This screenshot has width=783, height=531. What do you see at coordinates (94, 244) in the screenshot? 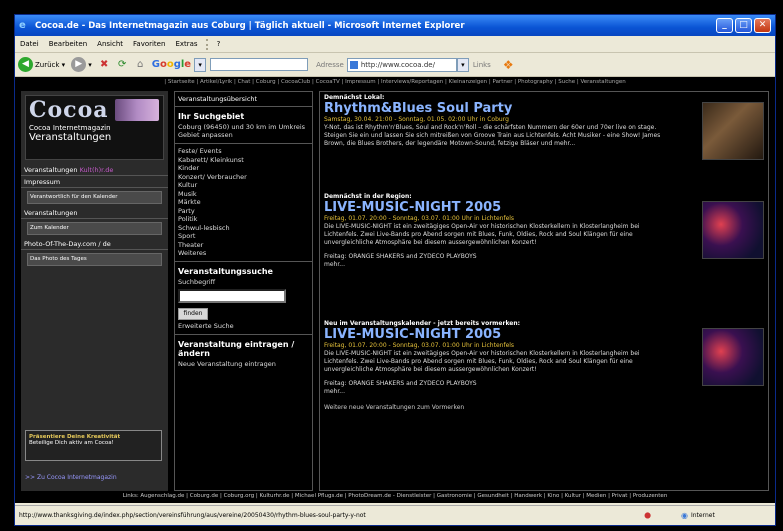
I see `nav-photo-of-the-day: Photo-Of-The-Day.com / de` at bounding box center [94, 244].